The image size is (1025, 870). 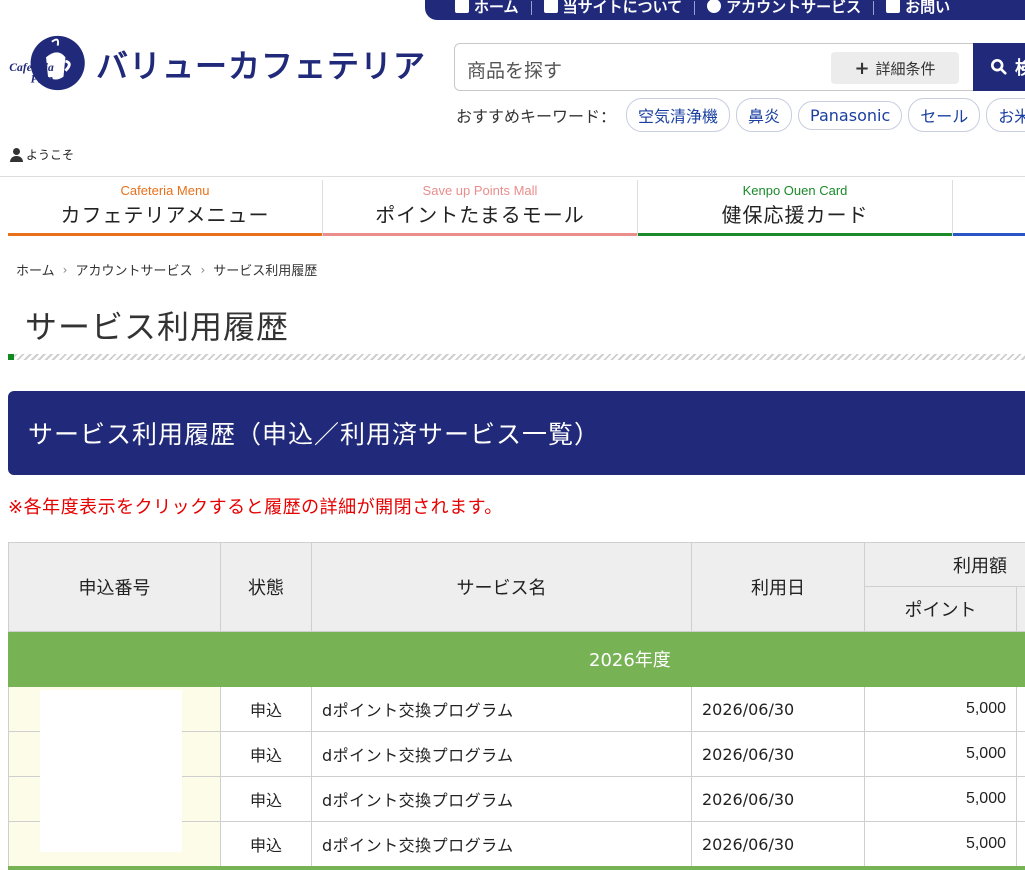 What do you see at coordinates (165, 215) in the screenshot?
I see `menu-jp-label: カフェテリアメニュー` at bounding box center [165, 215].